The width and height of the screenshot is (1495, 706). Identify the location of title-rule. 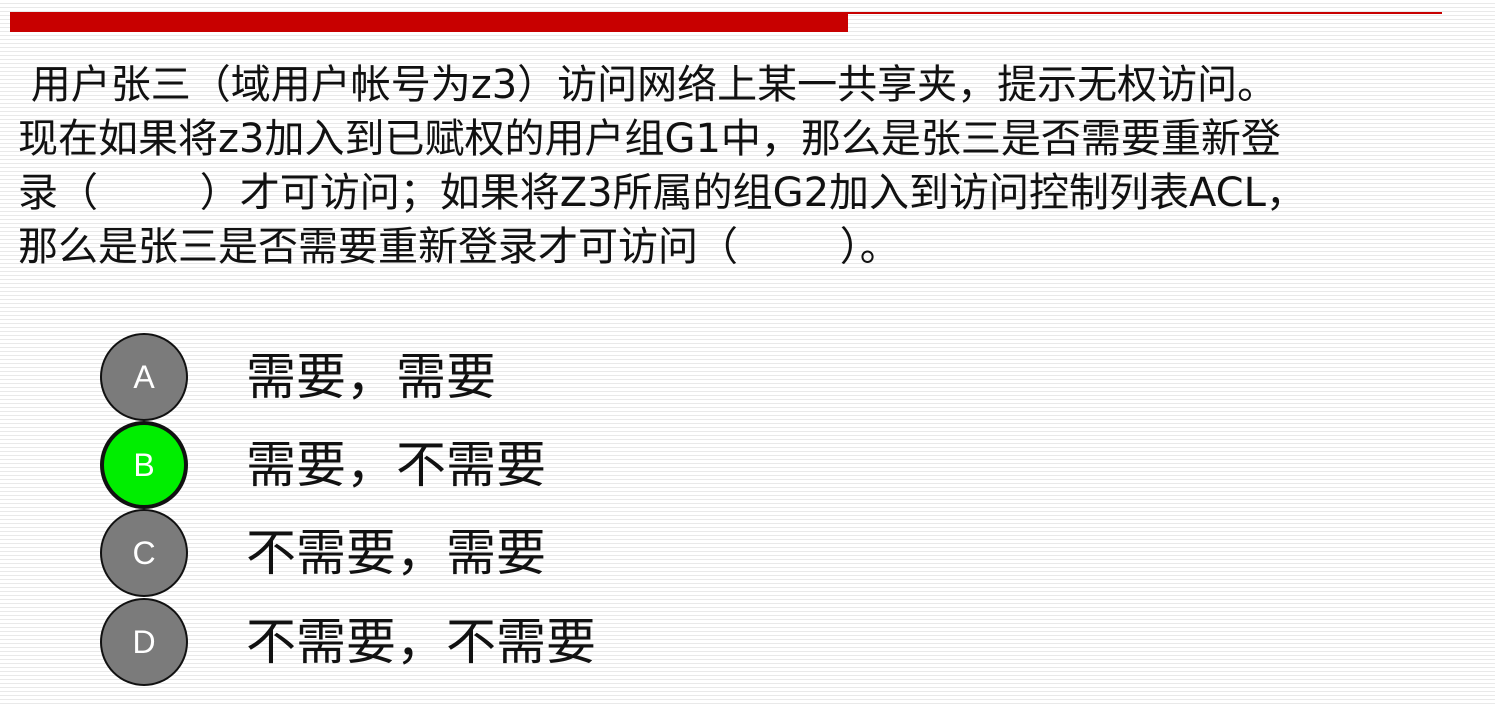
(1145, 13).